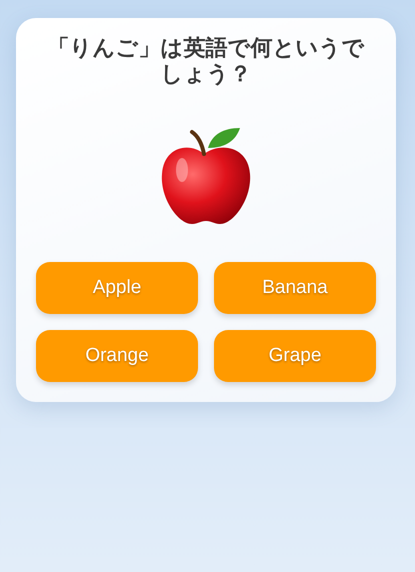 This screenshot has height=572, width=415. What do you see at coordinates (206, 62) in the screenshot?
I see `question-text: 「りんご」は英語で何というでしょう？` at bounding box center [206, 62].